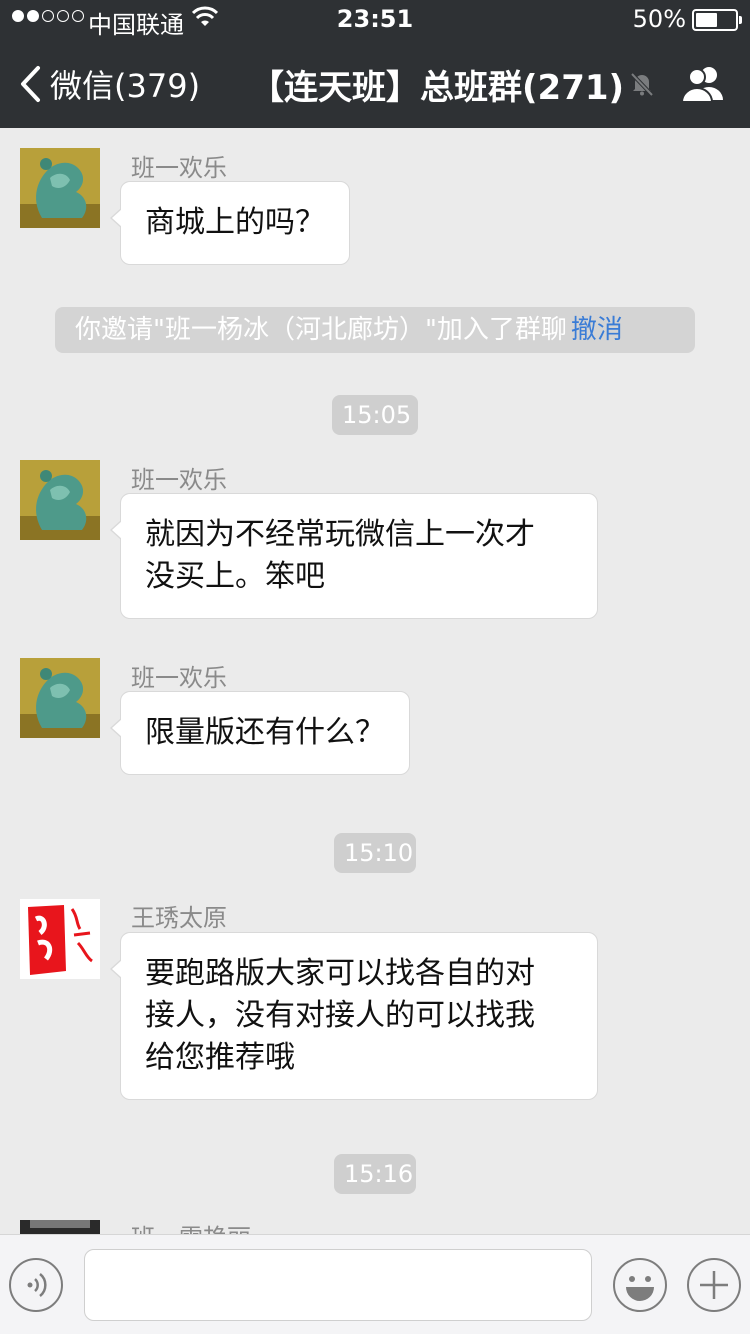 The height and width of the screenshot is (1334, 750). What do you see at coordinates (340, 534) in the screenshot?
I see `message-text-line: 就因为不经常玩微信上一次才` at bounding box center [340, 534].